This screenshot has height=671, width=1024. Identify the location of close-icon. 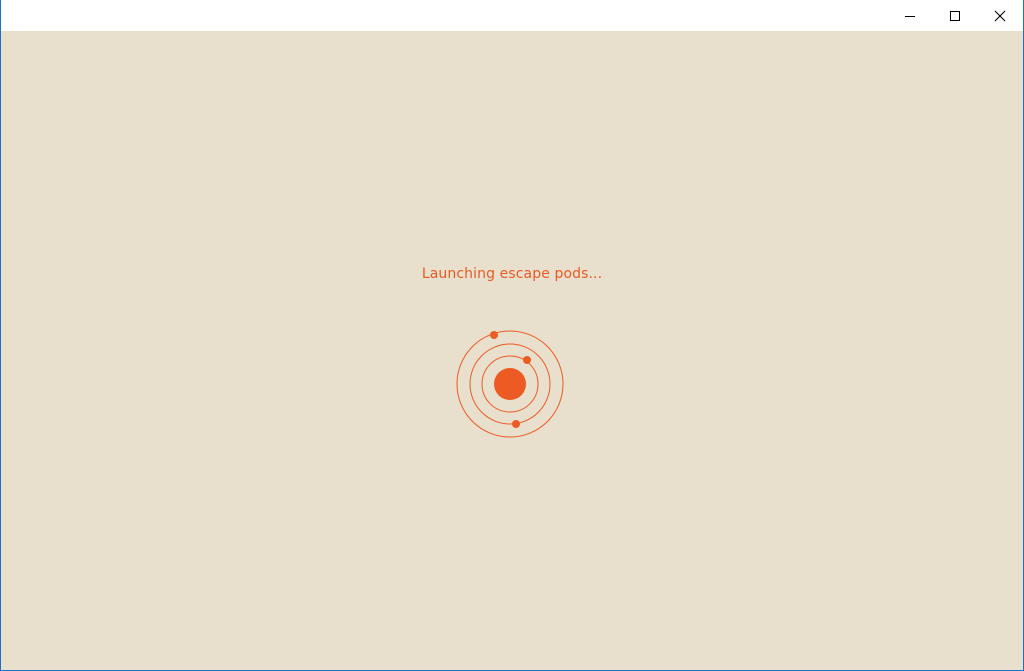
(1000, 15).